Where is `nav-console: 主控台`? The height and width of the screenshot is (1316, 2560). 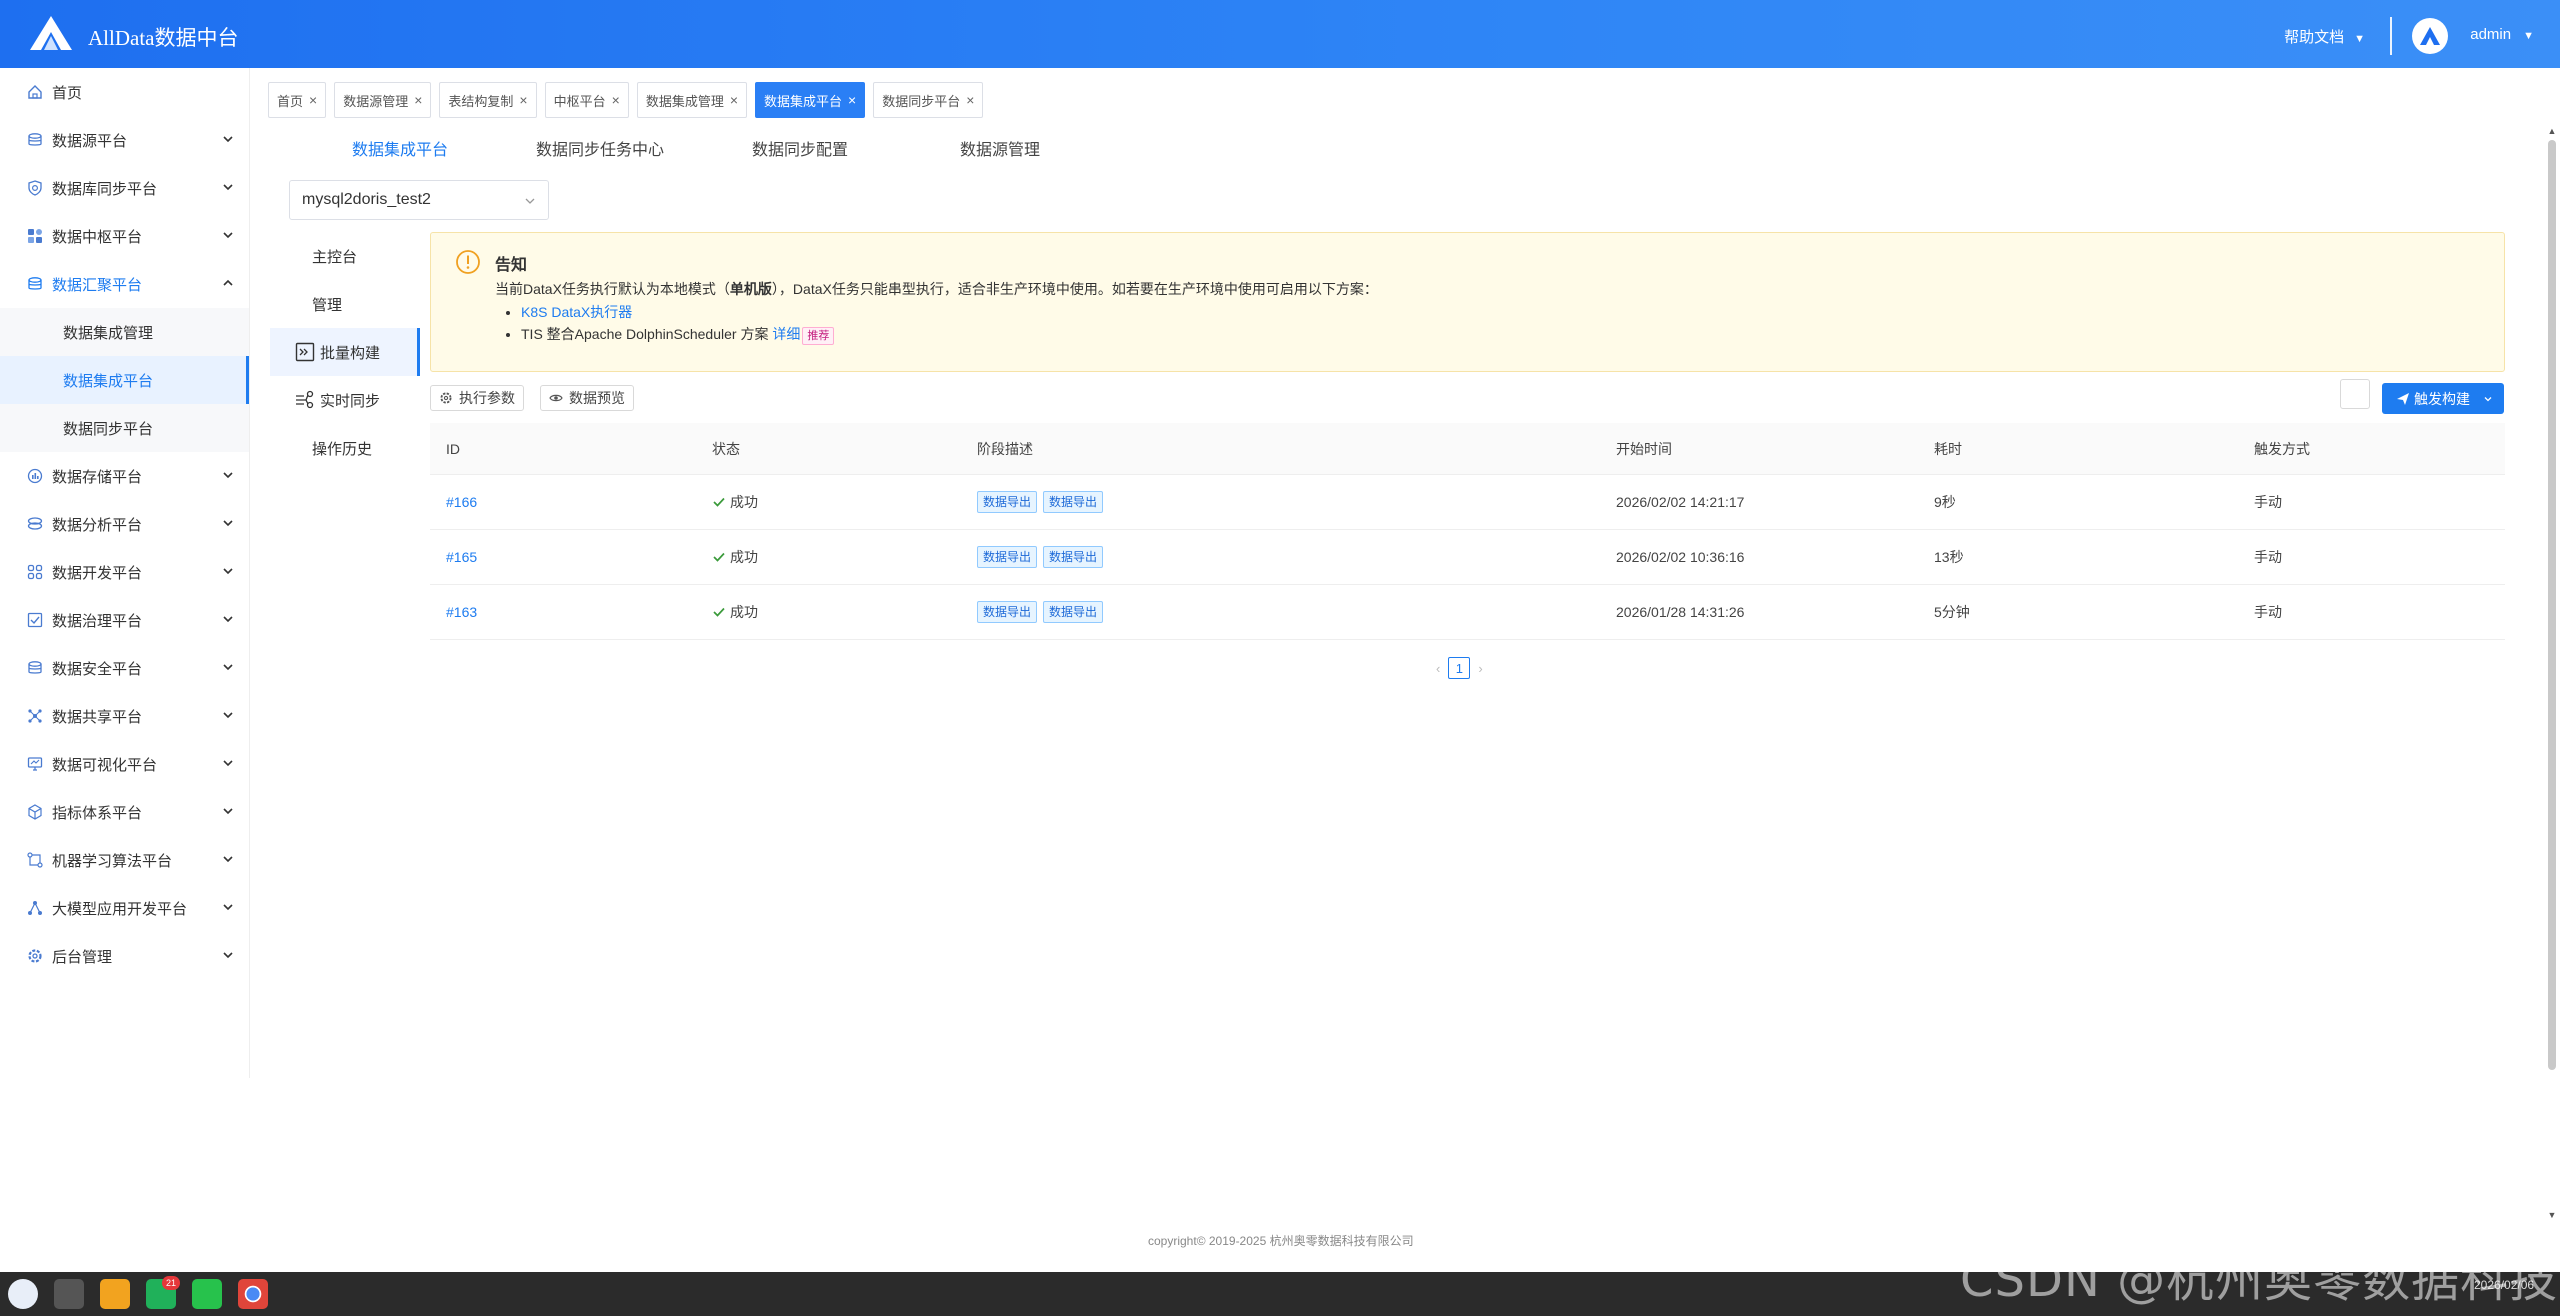 nav-console: 主控台 is located at coordinates (345, 256).